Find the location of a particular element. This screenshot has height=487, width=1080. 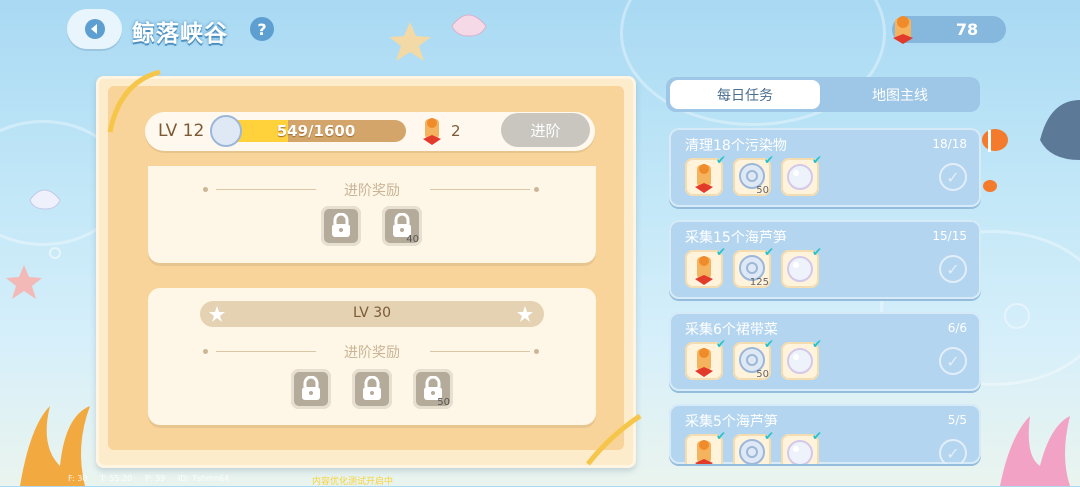

id-stat: ID: 7shmn64 is located at coordinates (204, 478).